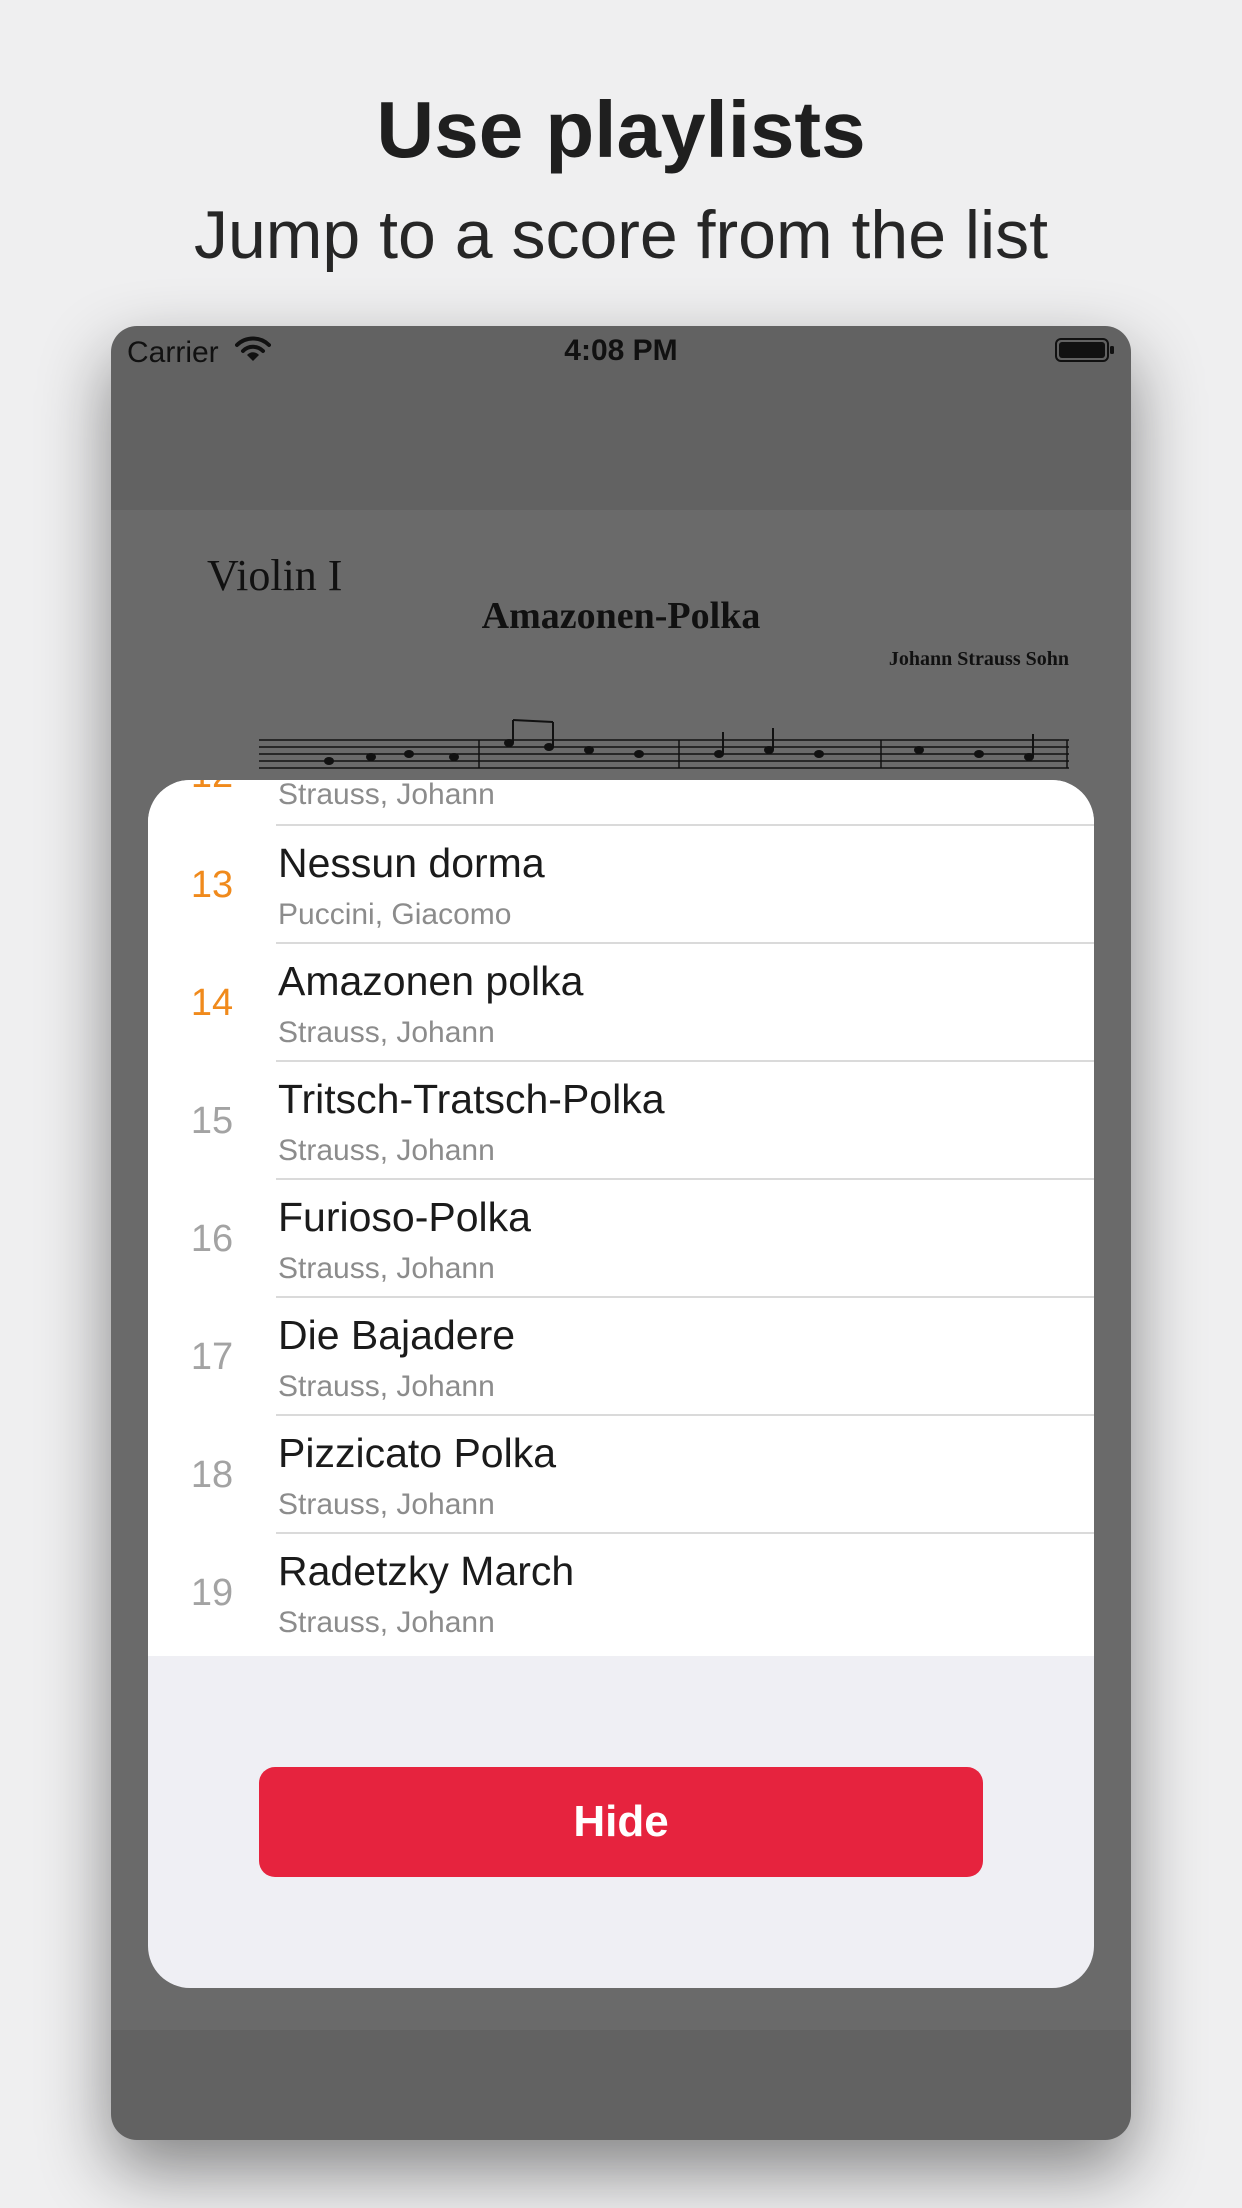 The height and width of the screenshot is (2208, 1242). I want to click on list-item-title: Pizzicato Polka, so click(417, 1453).